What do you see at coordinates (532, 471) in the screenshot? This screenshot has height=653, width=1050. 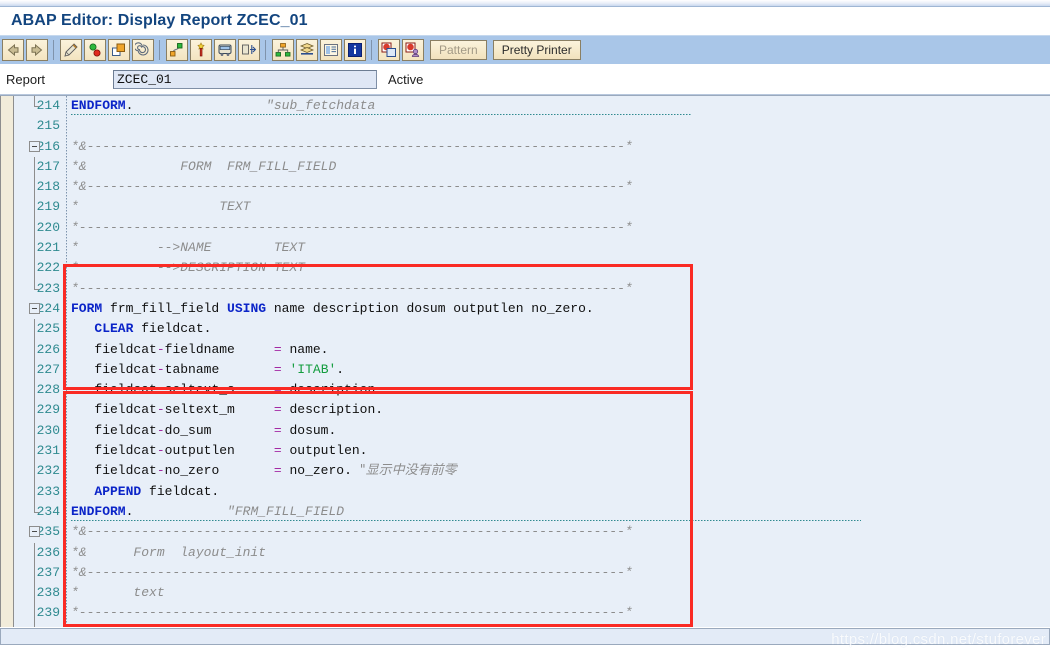 I see `code-line: 232 fieldcat-no_zero = no_zero. "显示中没有前零` at bounding box center [532, 471].